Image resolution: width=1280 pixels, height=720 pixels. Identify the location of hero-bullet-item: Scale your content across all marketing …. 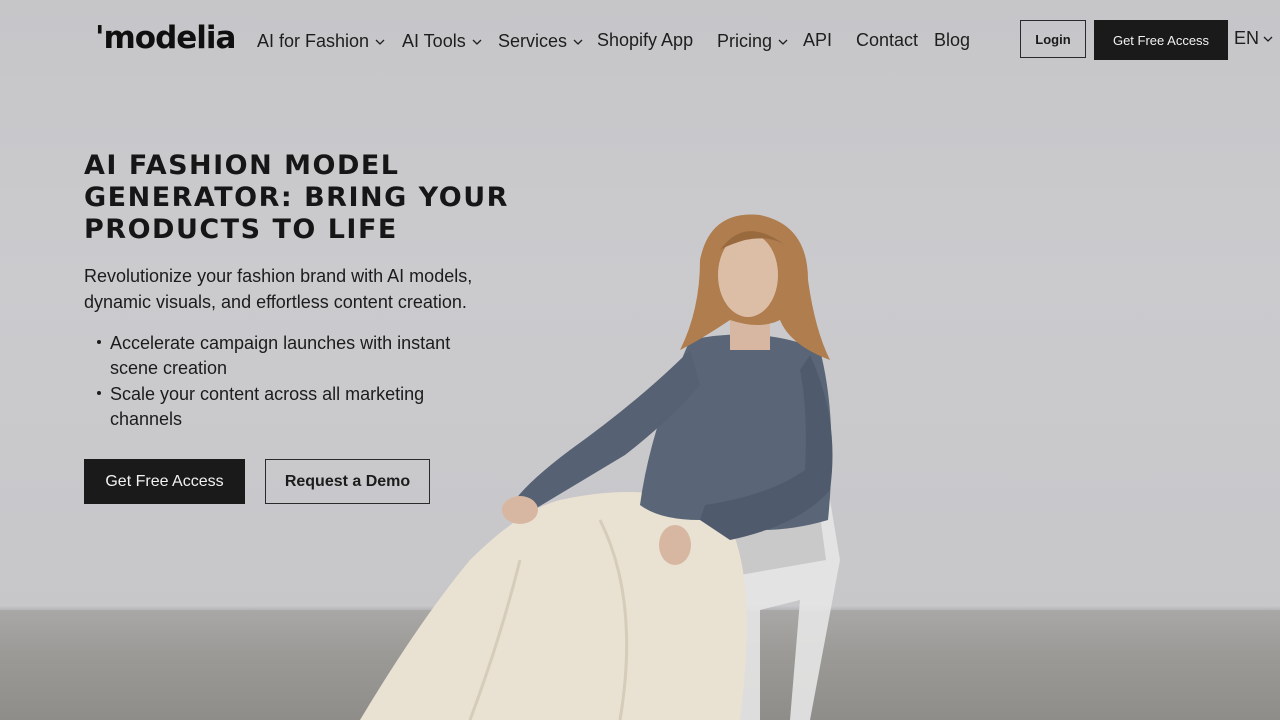
(296, 407).